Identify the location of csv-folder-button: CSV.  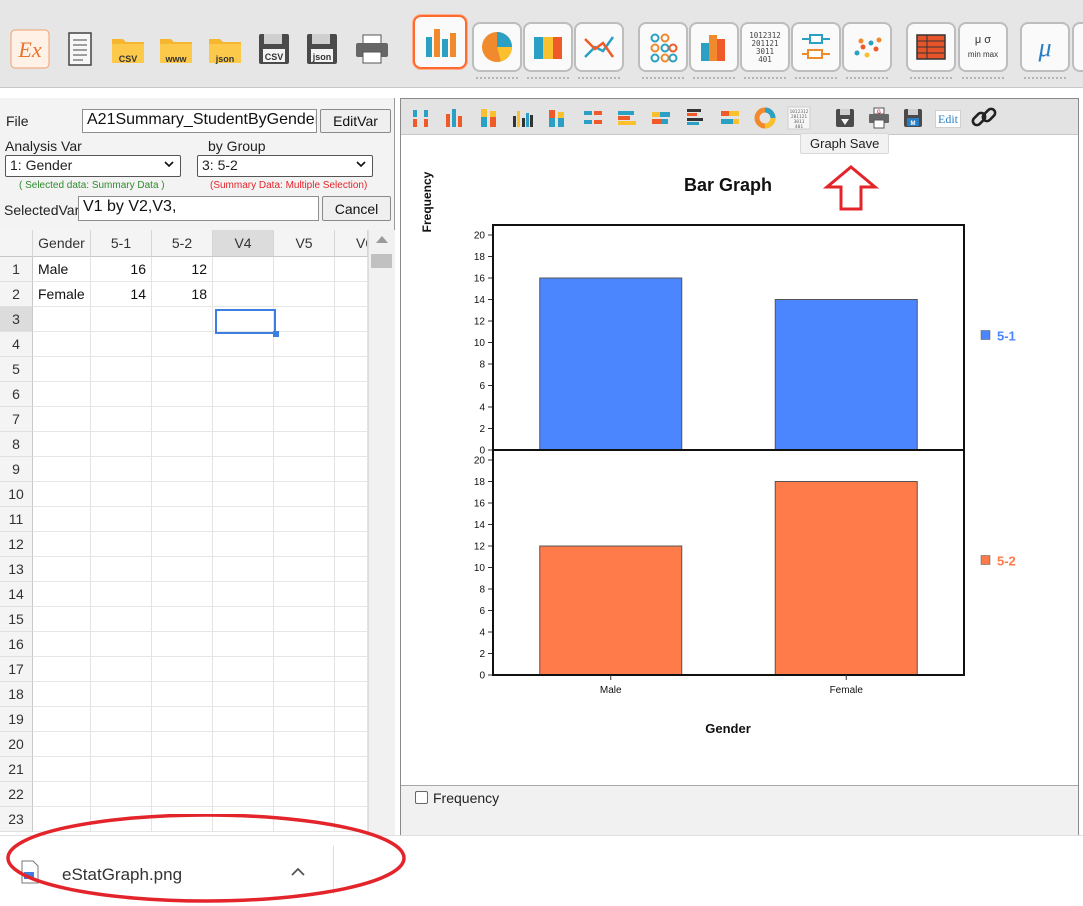
(128, 49).